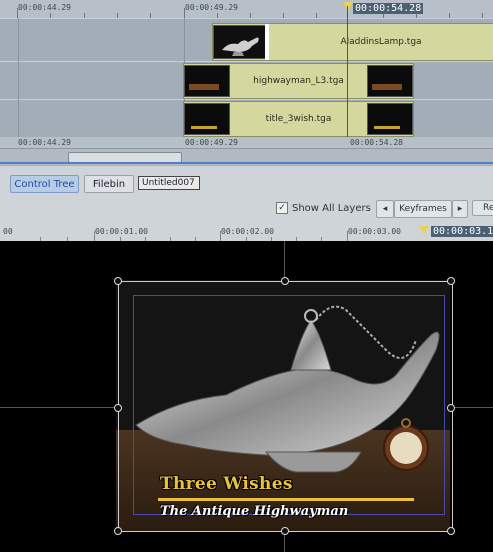 The width and height of the screenshot is (493, 552). Describe the element at coordinates (8, 231) in the screenshot. I see `ruler-label: 00` at that location.